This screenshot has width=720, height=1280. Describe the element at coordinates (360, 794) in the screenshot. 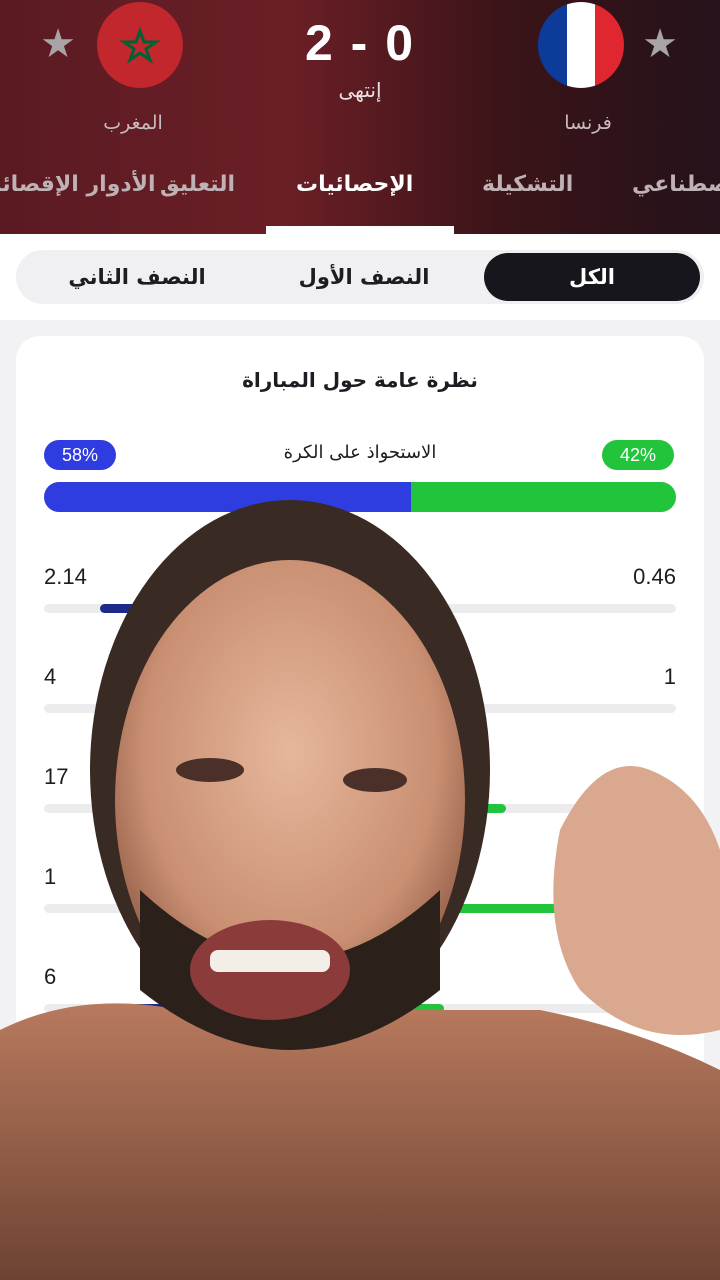

I see `stat-row: 17` at that location.